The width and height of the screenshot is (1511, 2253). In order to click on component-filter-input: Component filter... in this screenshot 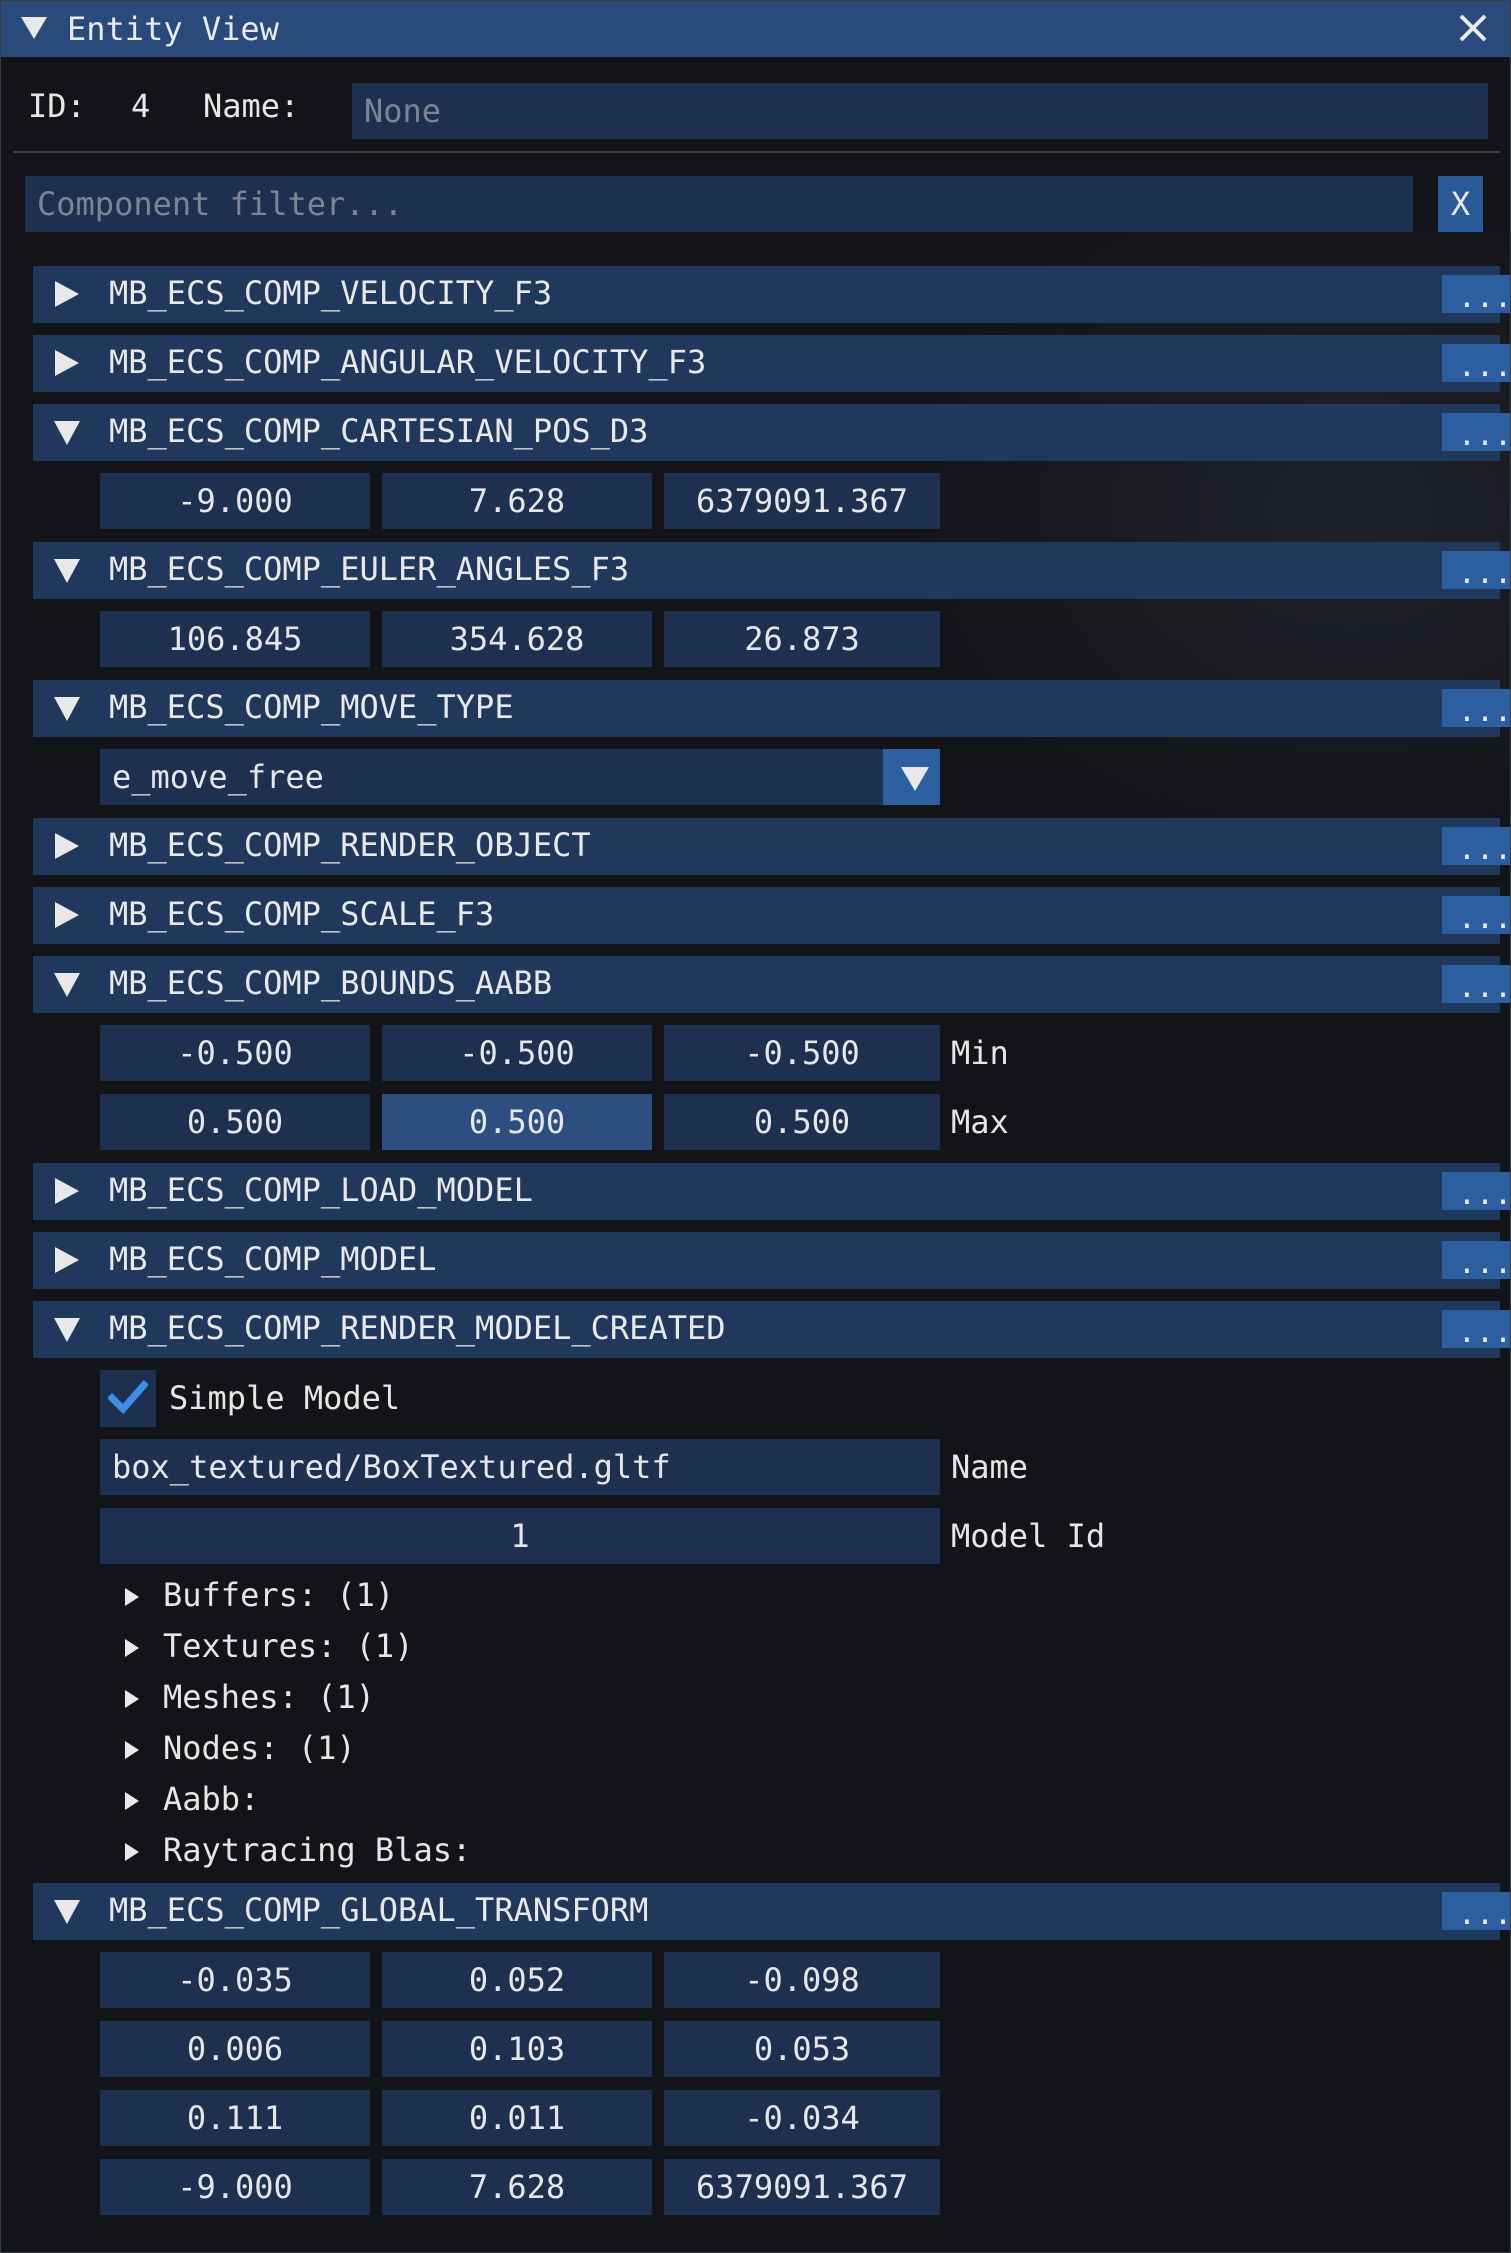, I will do `click(719, 204)`.